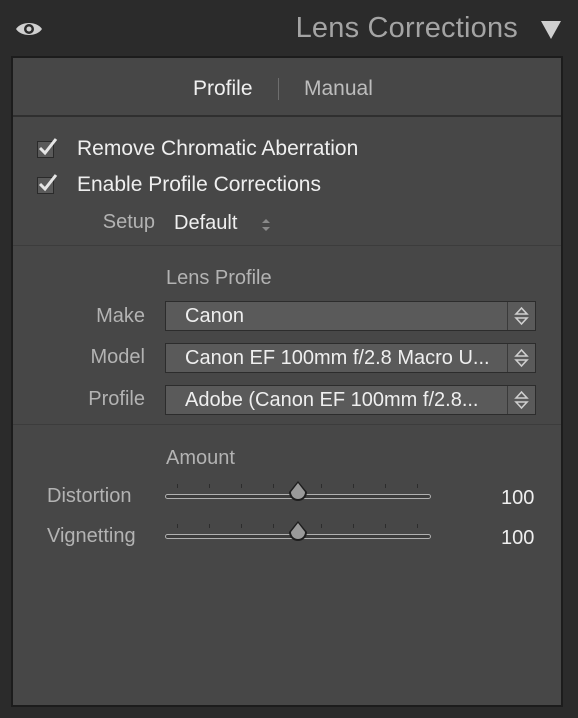 Image resolution: width=578 pixels, height=718 pixels. I want to click on enable-profile-corrections-checkbox: Enable Profile Corrections, so click(179, 185).